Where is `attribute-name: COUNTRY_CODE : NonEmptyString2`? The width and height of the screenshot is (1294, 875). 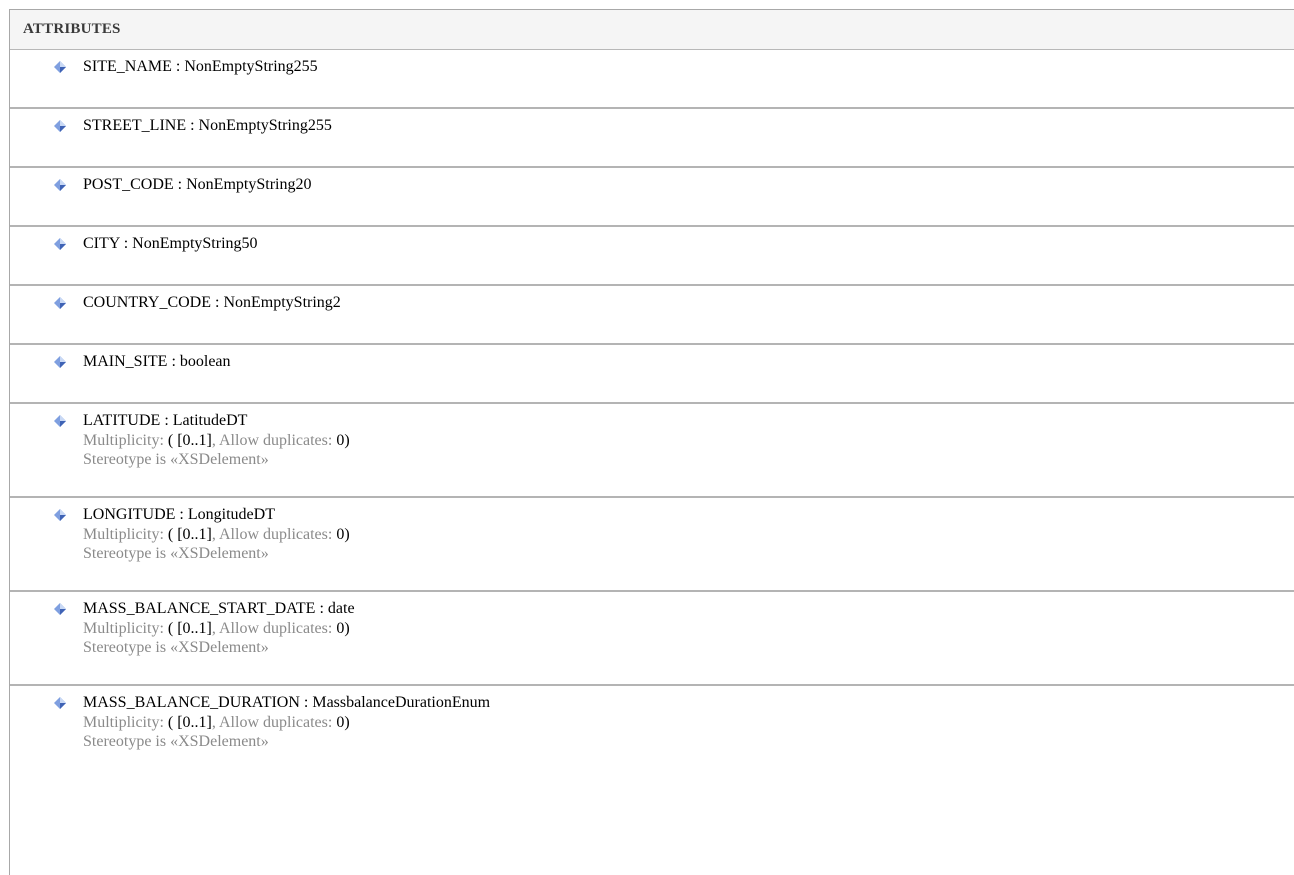
attribute-name: COUNTRY_CODE : NonEmptyString2 is located at coordinates (212, 302).